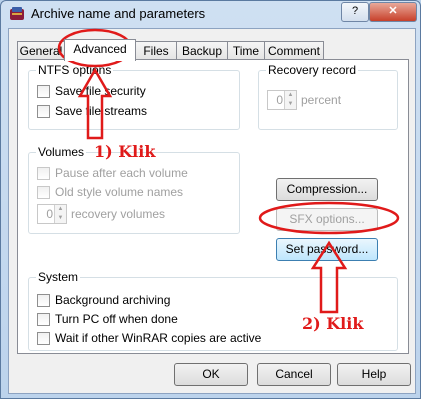 This screenshot has height=399, width=421. Describe the element at coordinates (333, 323) in the screenshot. I see `step2-annotation: 2) Klik` at that location.